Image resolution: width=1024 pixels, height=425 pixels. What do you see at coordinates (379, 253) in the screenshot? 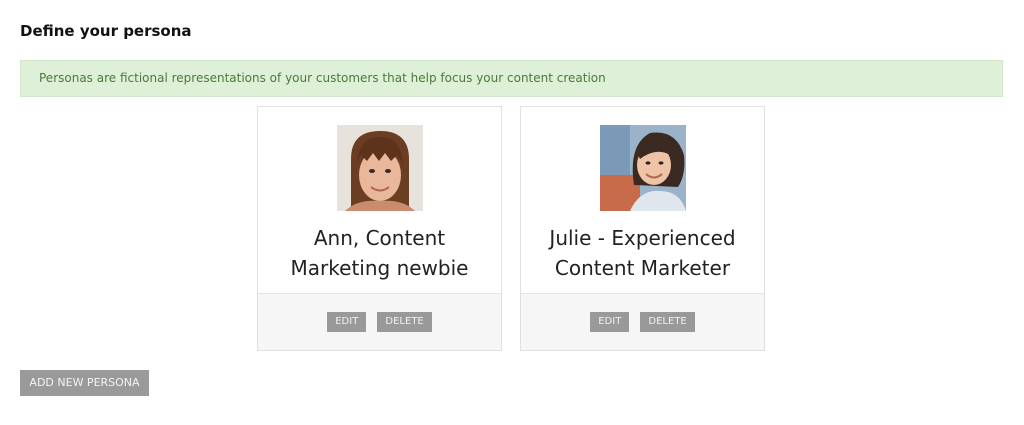
I see `persona-name: Ann, Content Marketing newbie` at bounding box center [379, 253].